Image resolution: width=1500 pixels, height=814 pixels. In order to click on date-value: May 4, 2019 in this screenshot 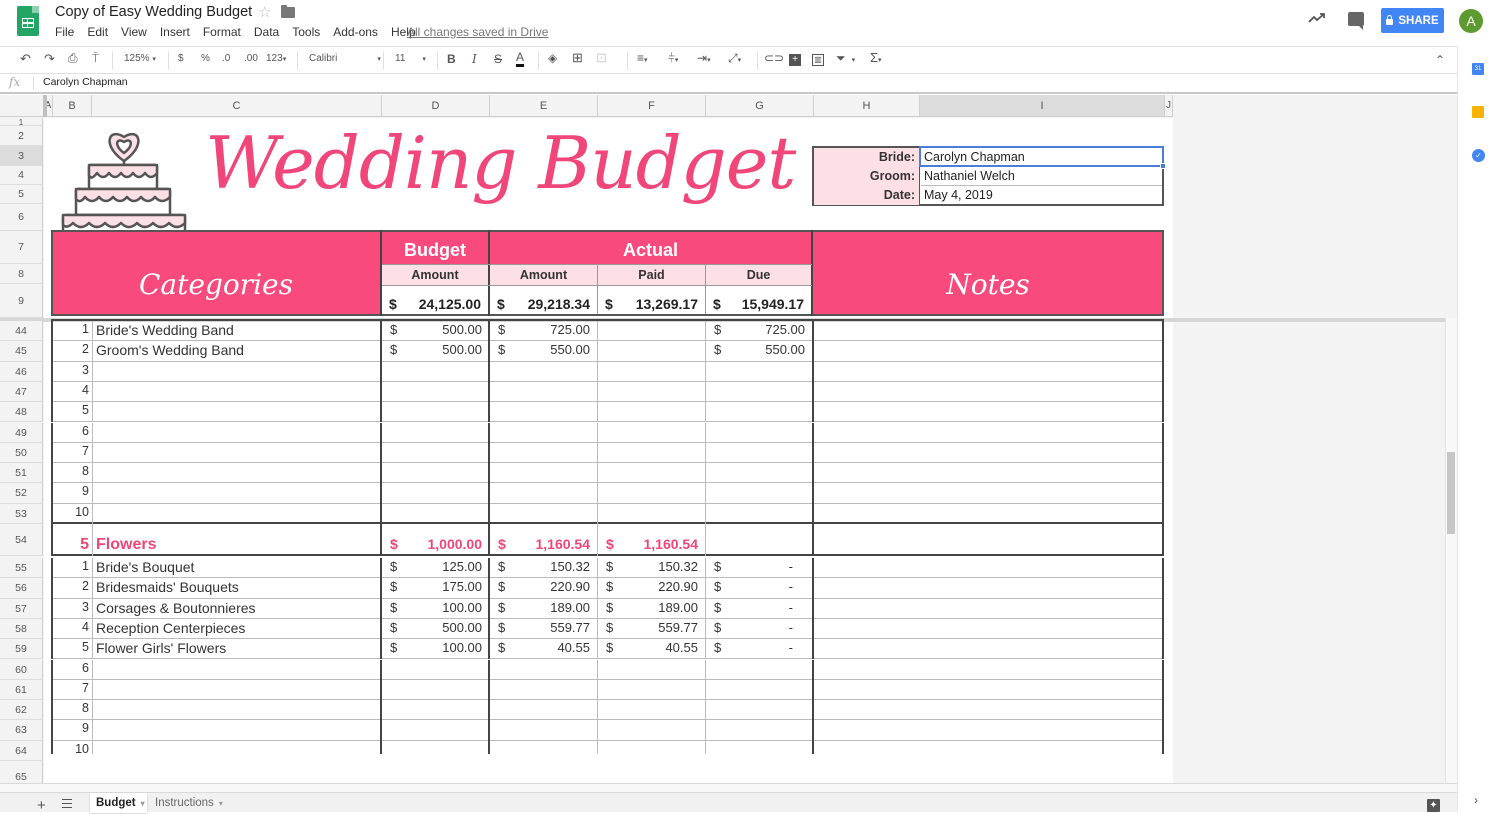, I will do `click(1041, 195)`.